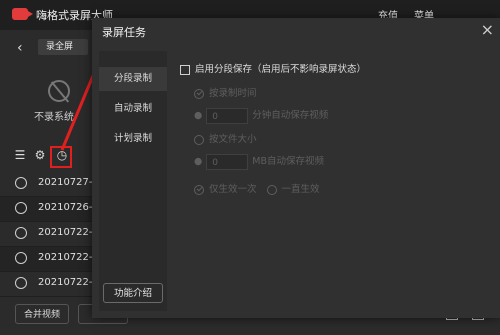  What do you see at coordinates (133, 181) in the screenshot?
I see `dialog-nav: 分段录制 自动录制 计划录制 功能介绍` at bounding box center [133, 181].